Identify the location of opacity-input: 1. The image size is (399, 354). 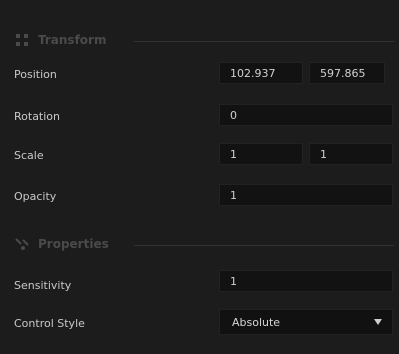
(306, 195).